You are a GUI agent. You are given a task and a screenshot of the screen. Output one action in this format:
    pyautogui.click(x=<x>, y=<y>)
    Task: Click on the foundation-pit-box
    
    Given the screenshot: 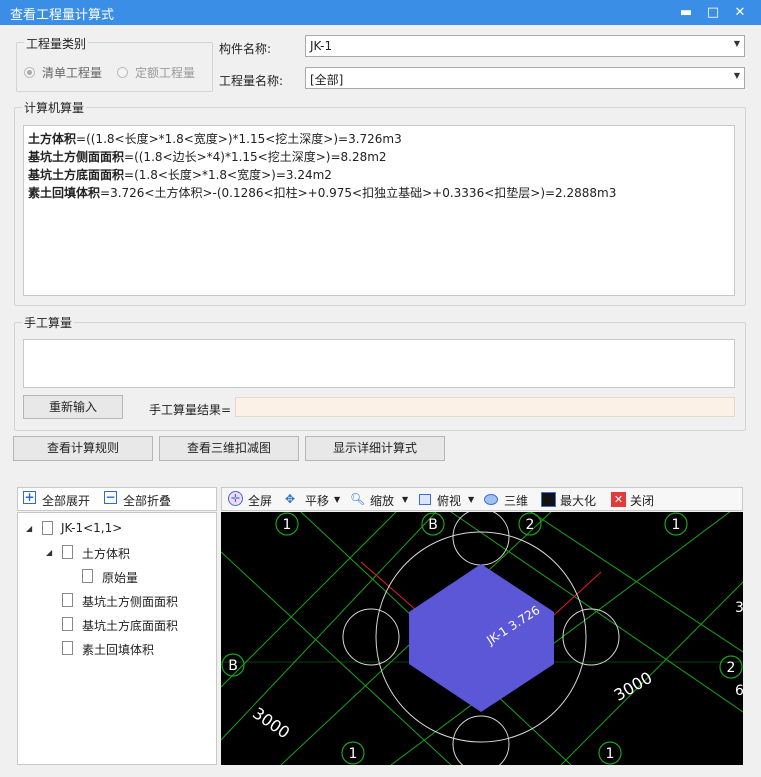 What is the action you would take?
    pyautogui.click(x=481, y=638)
    